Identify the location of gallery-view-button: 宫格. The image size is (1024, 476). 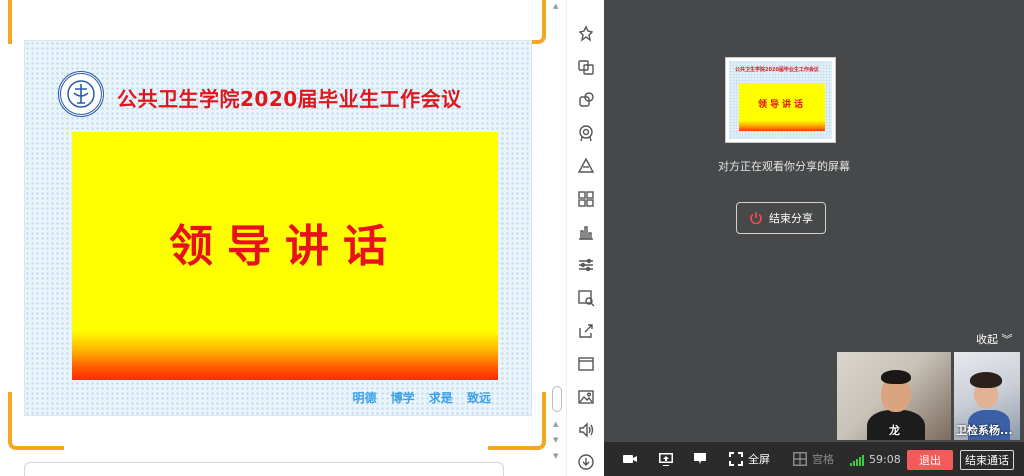
(813, 459).